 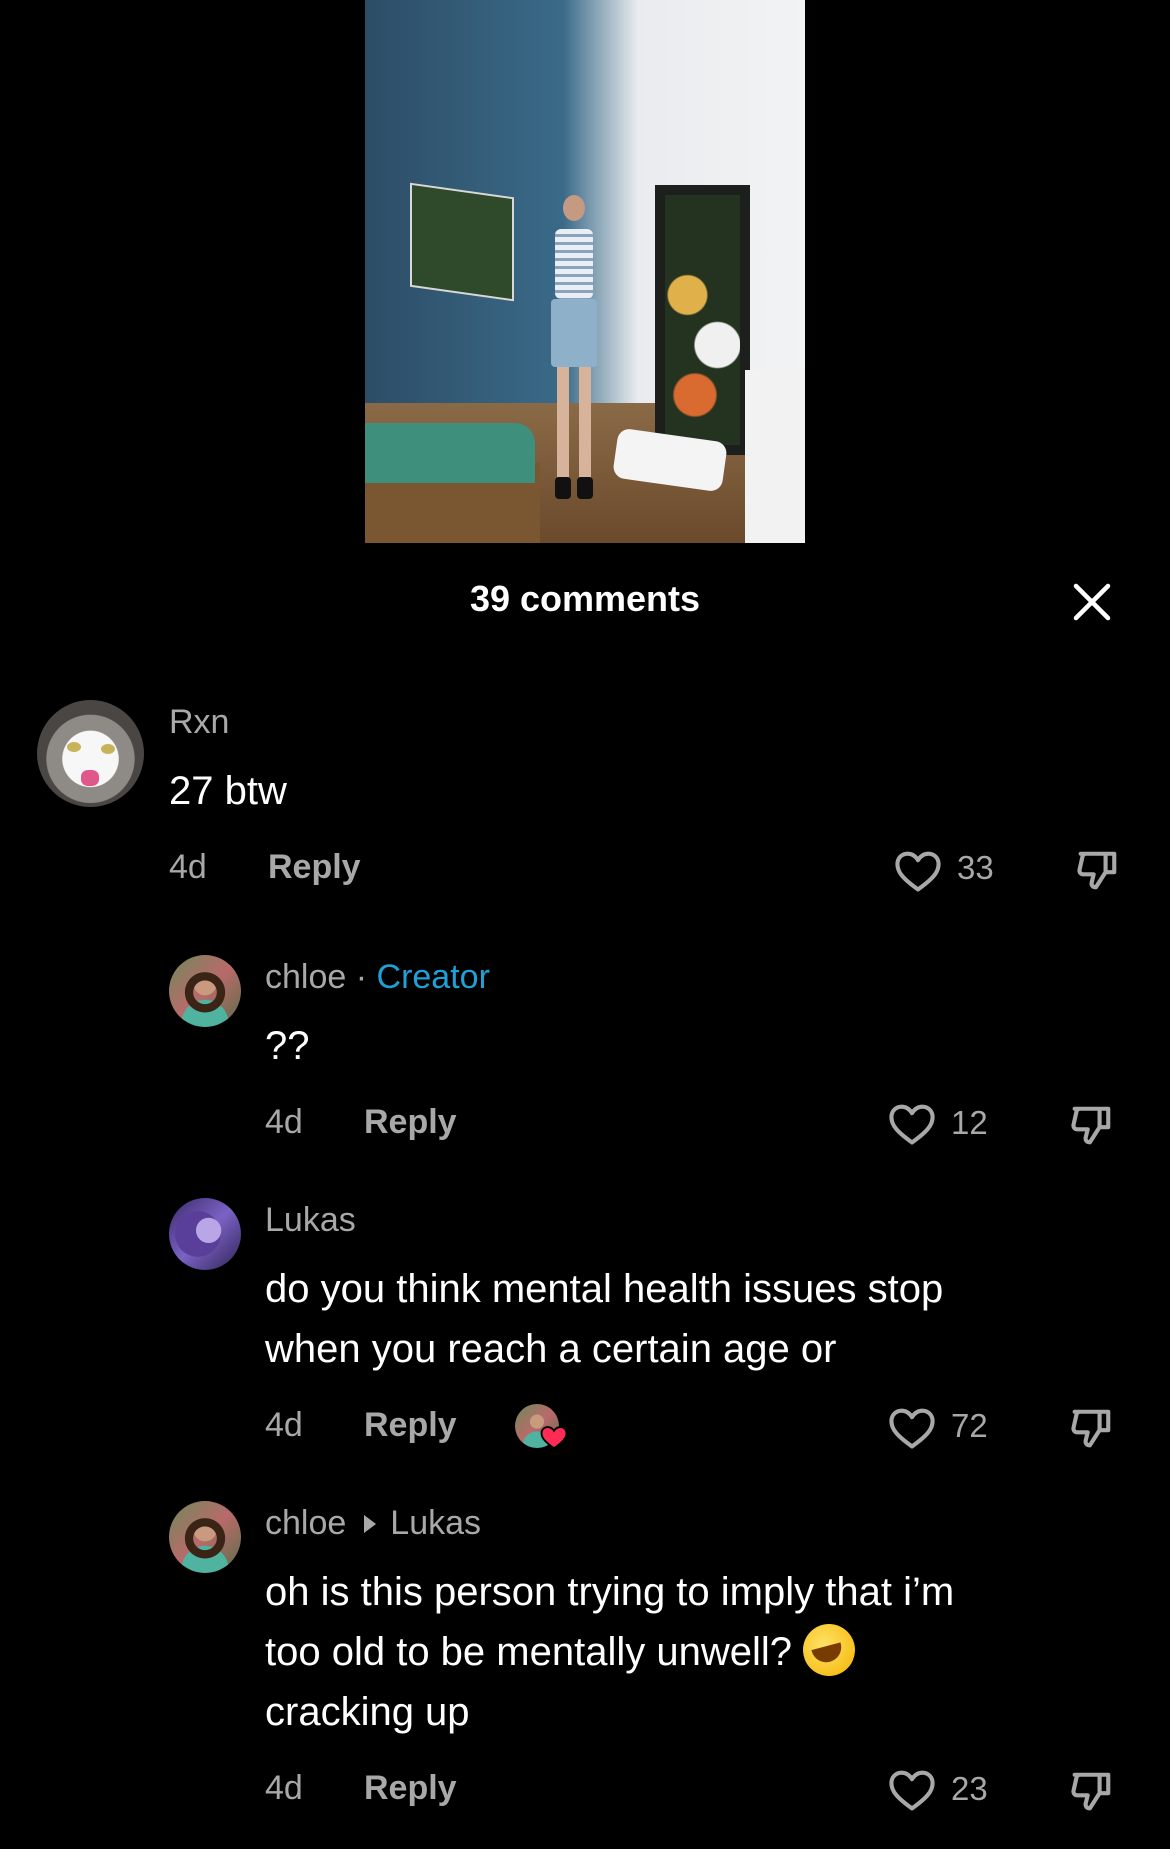 I want to click on white-bed, so click(x=775, y=456).